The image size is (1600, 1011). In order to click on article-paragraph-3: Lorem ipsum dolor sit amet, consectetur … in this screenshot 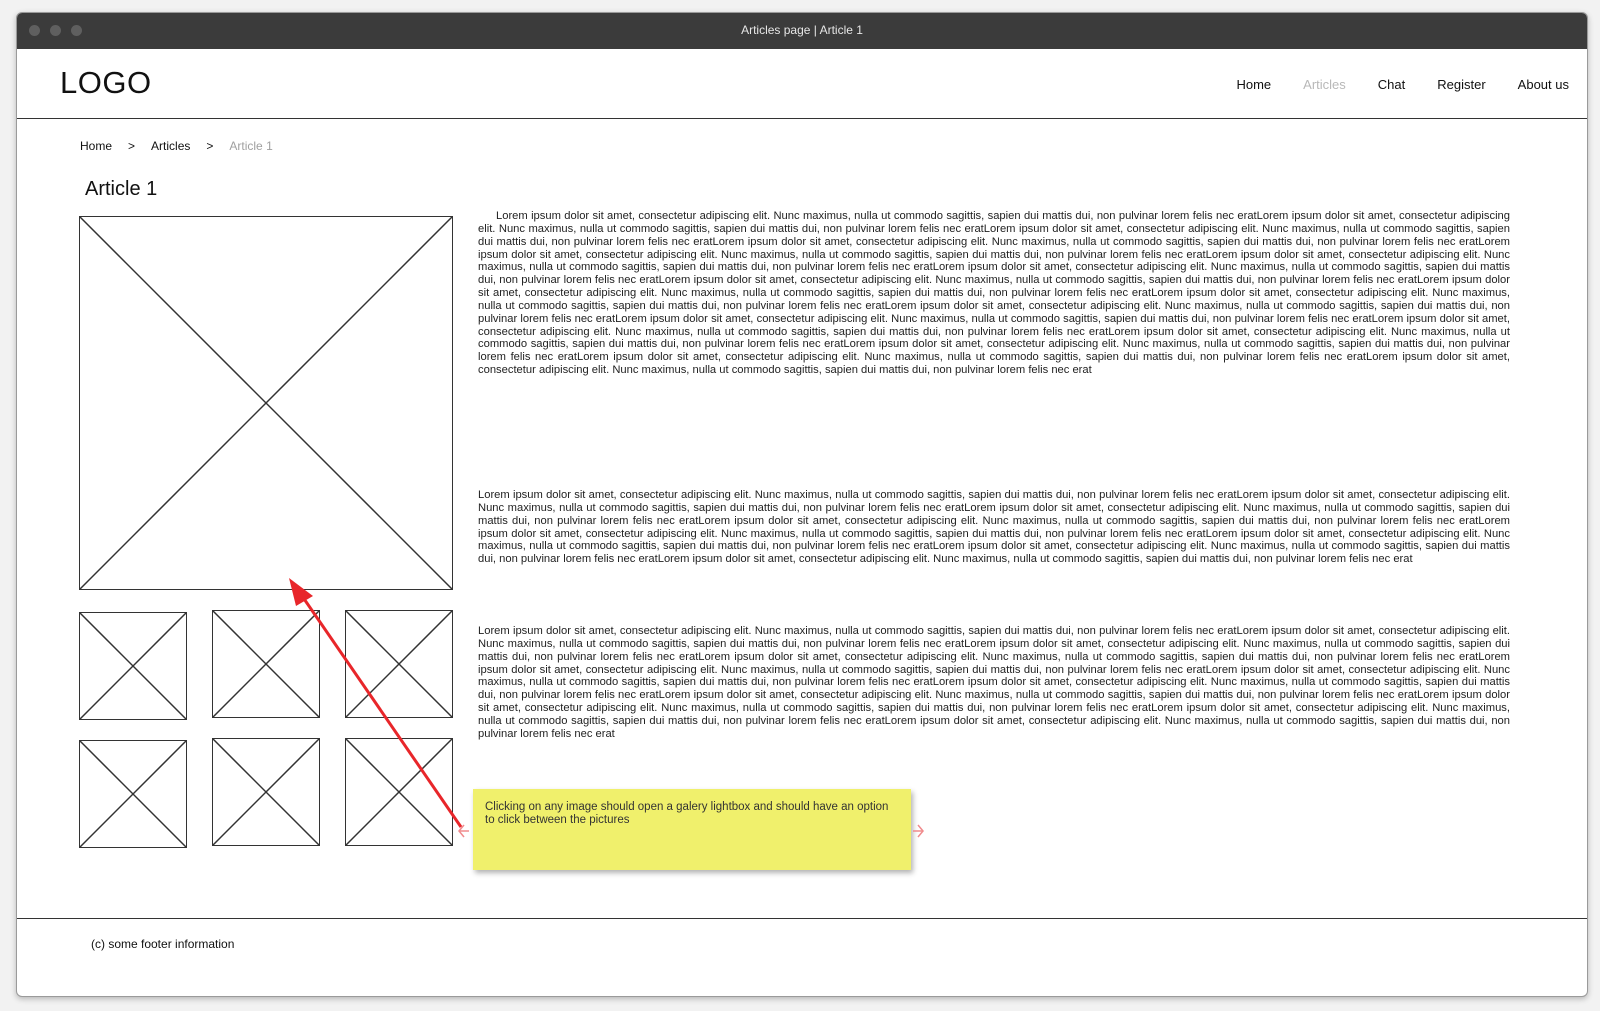, I will do `click(994, 682)`.